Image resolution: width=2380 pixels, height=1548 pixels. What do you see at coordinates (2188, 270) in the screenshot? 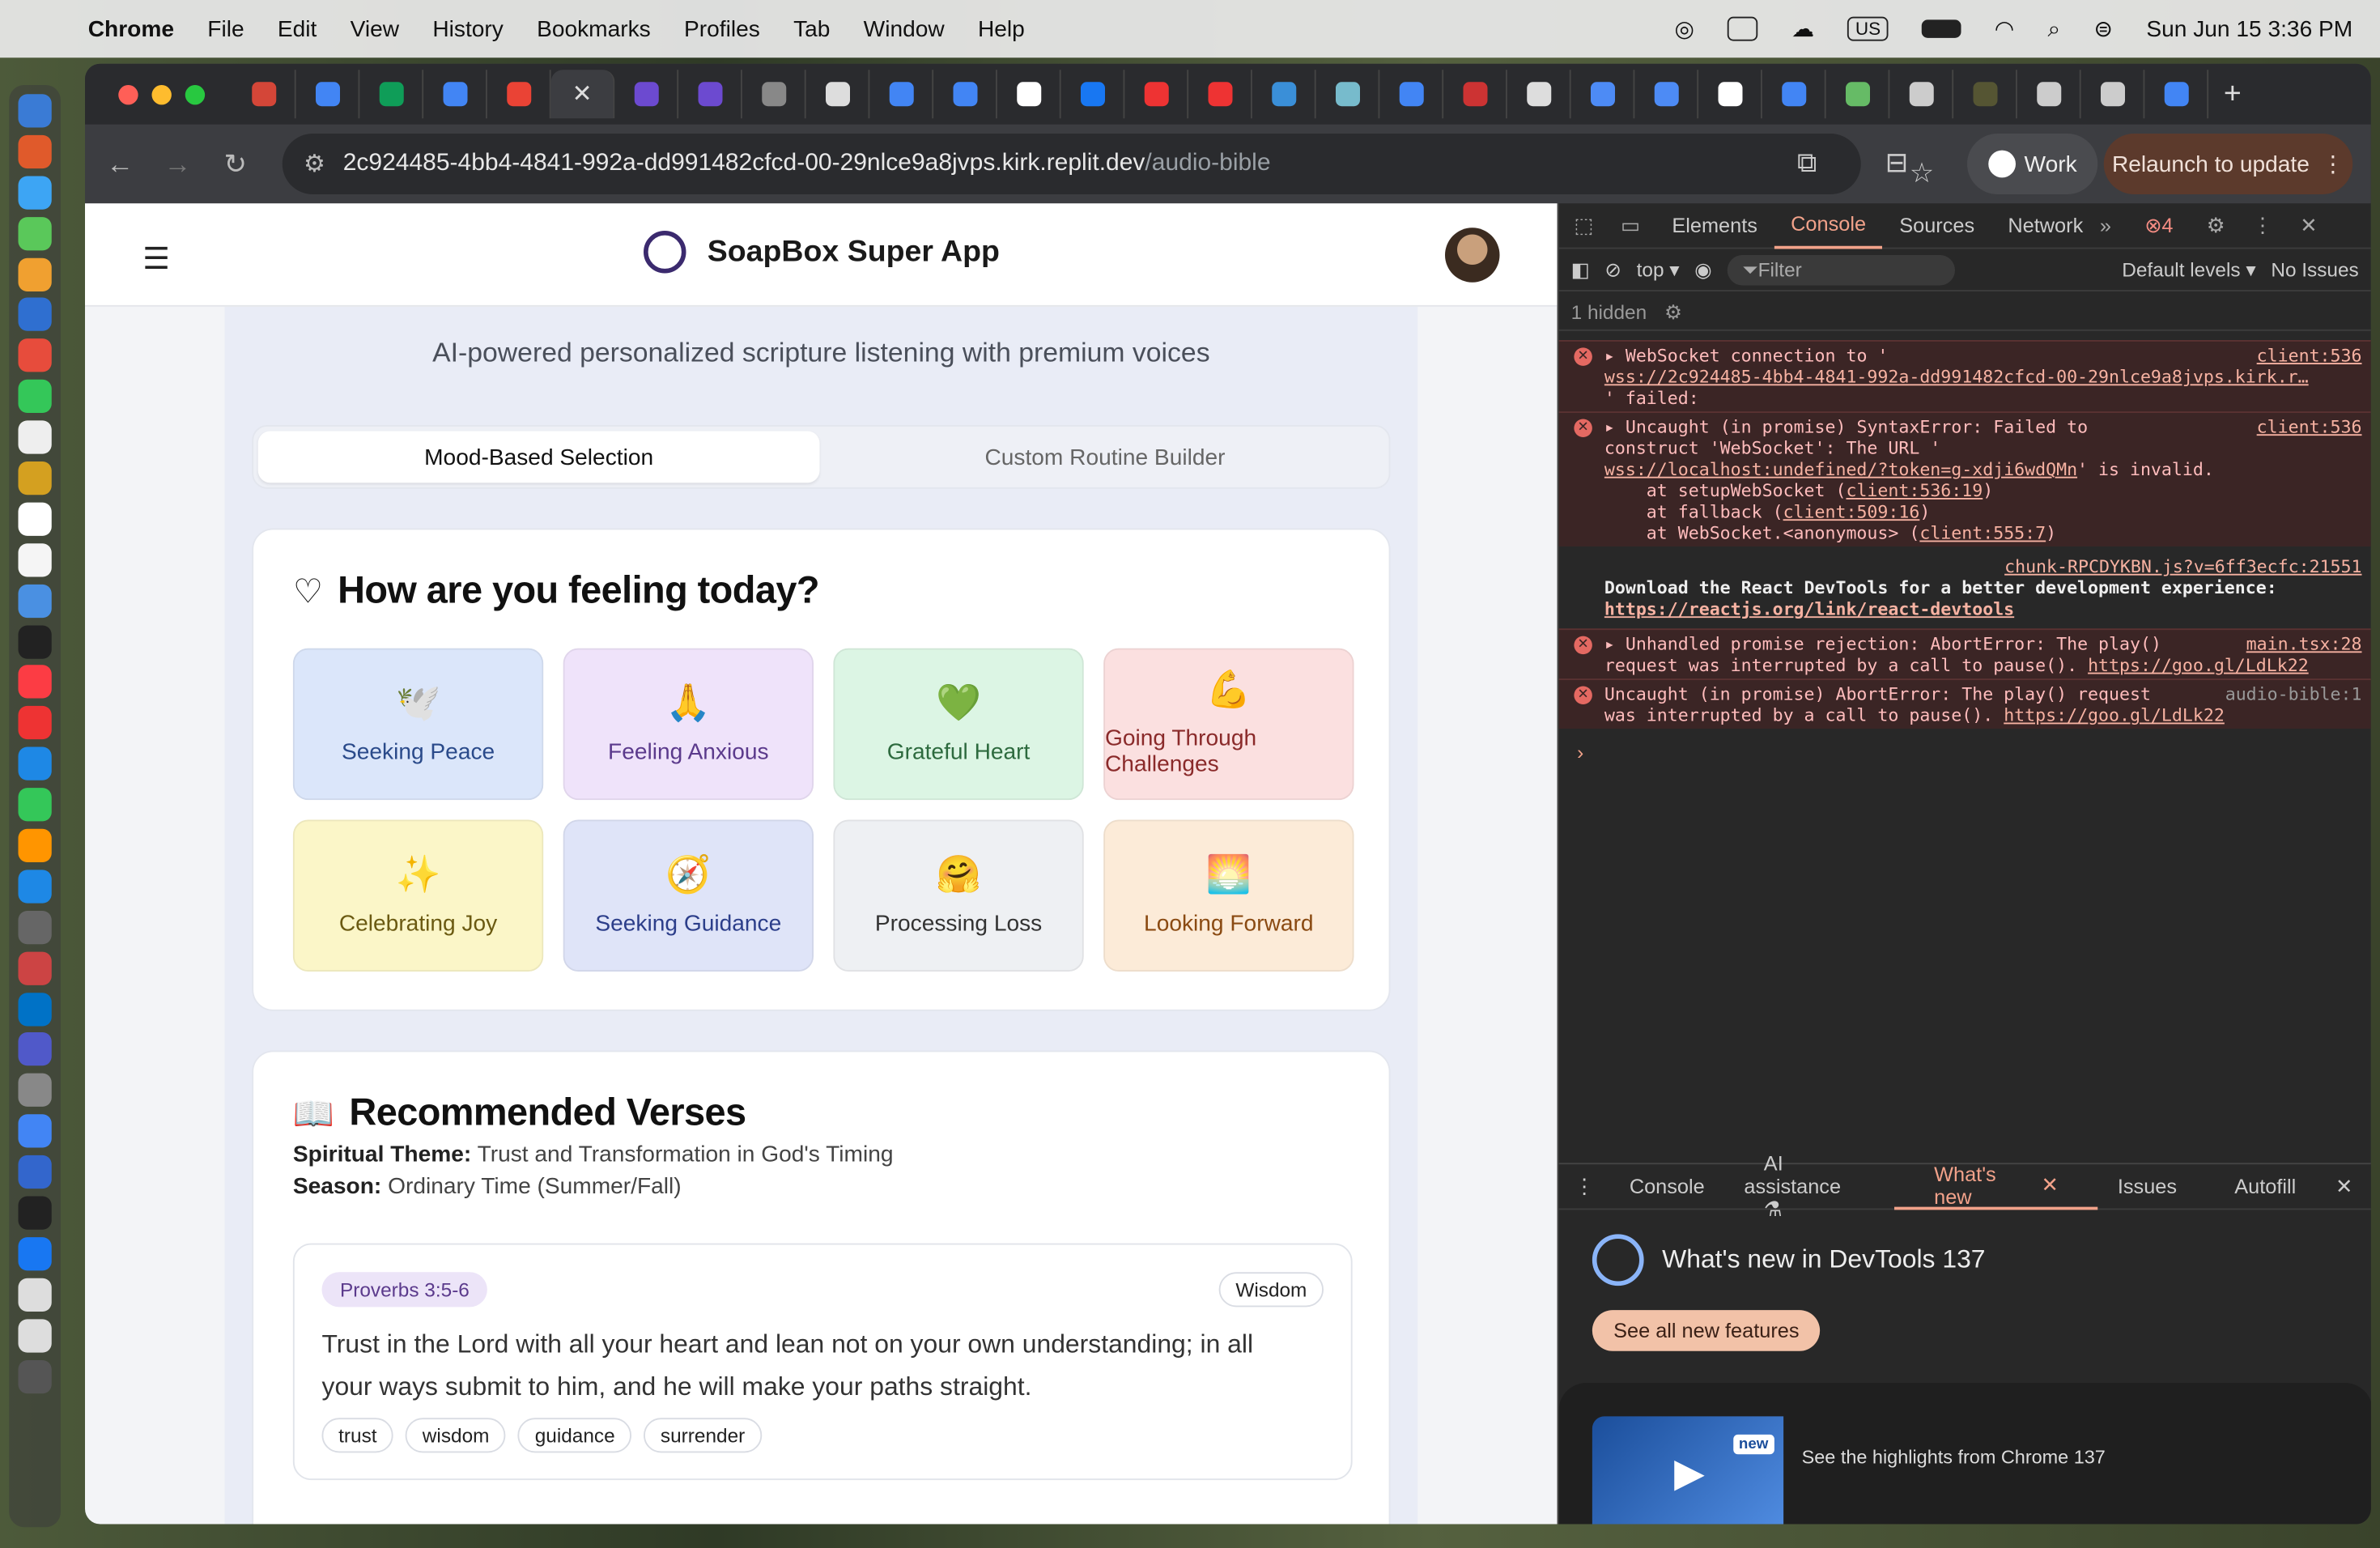
I see `log-levels-select: Default levels ▾` at bounding box center [2188, 270].